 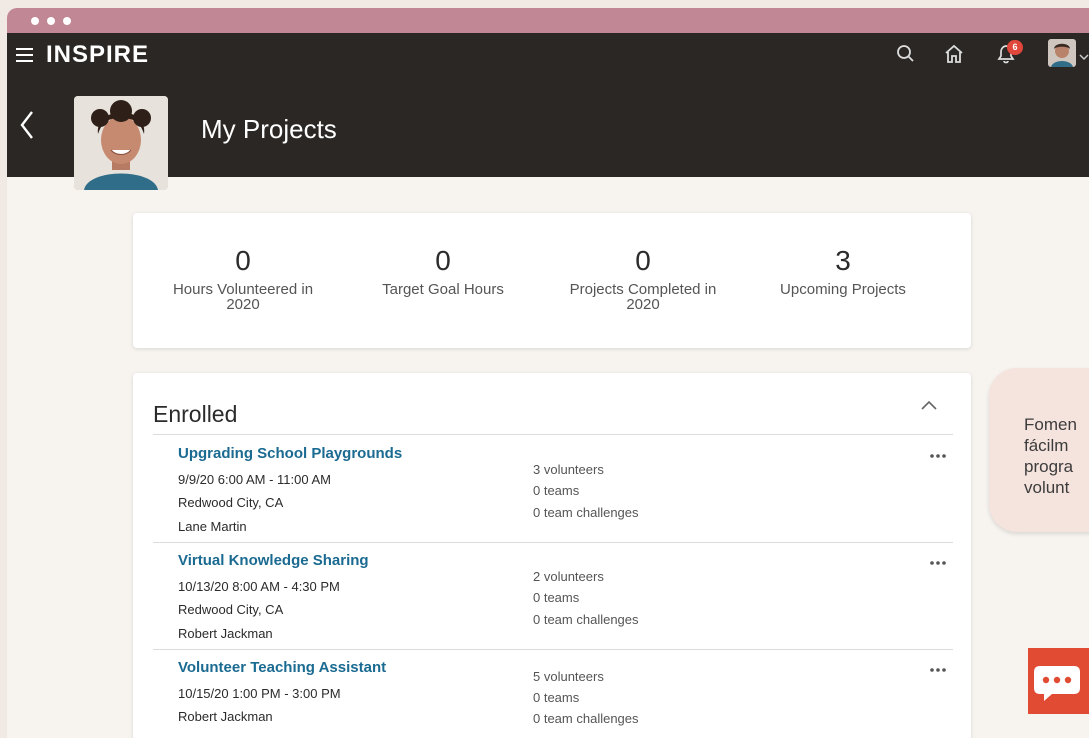 I want to click on profile-photo, so click(x=121, y=143).